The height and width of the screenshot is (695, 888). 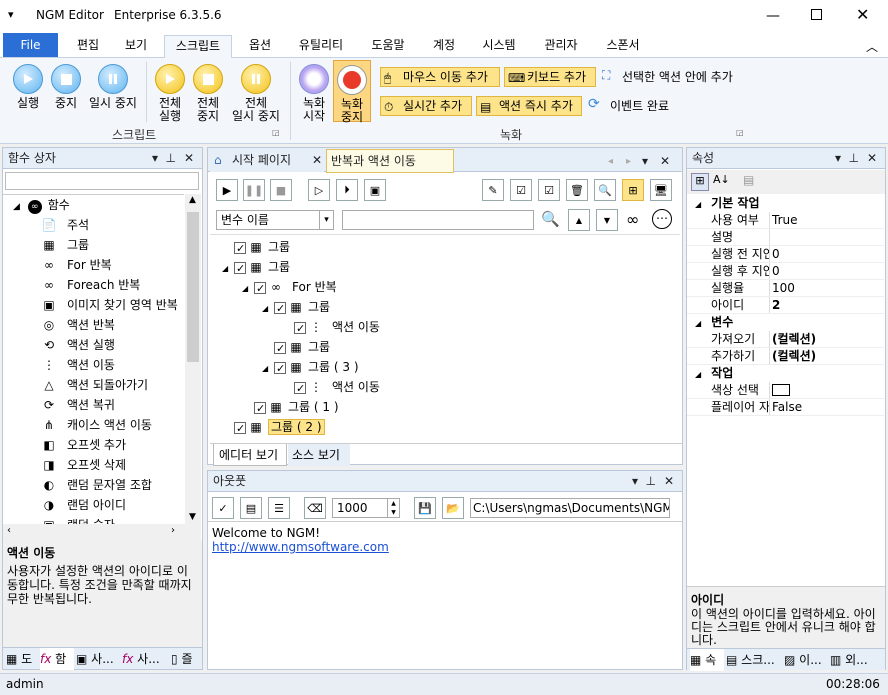 I want to click on check-icon: ☑, so click(x=549, y=190).